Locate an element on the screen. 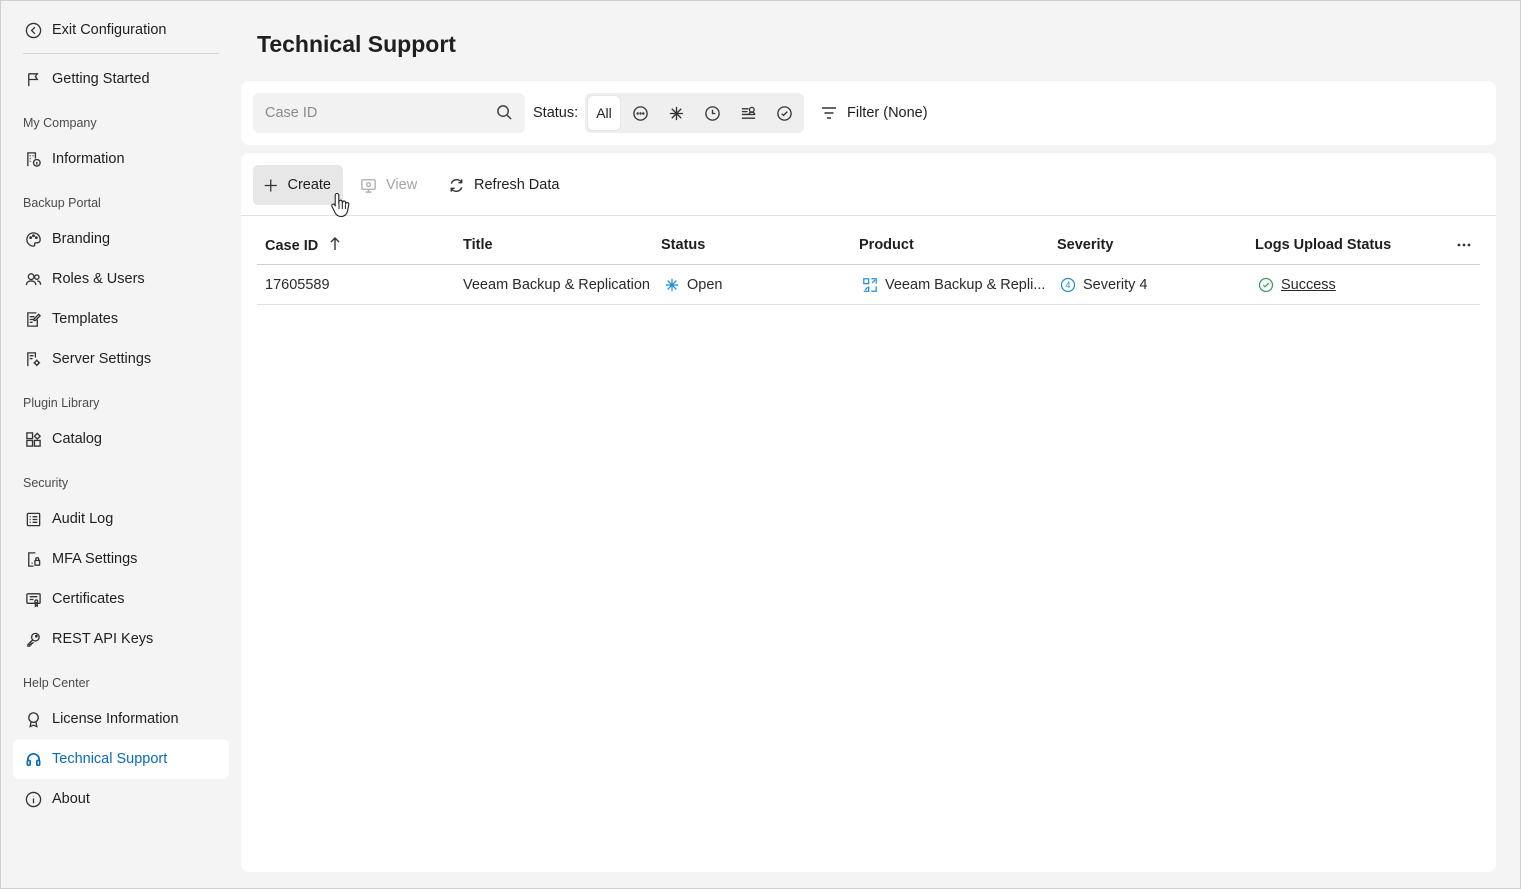  section-label-plugin-library: Plugin Library is located at coordinates (61, 403).